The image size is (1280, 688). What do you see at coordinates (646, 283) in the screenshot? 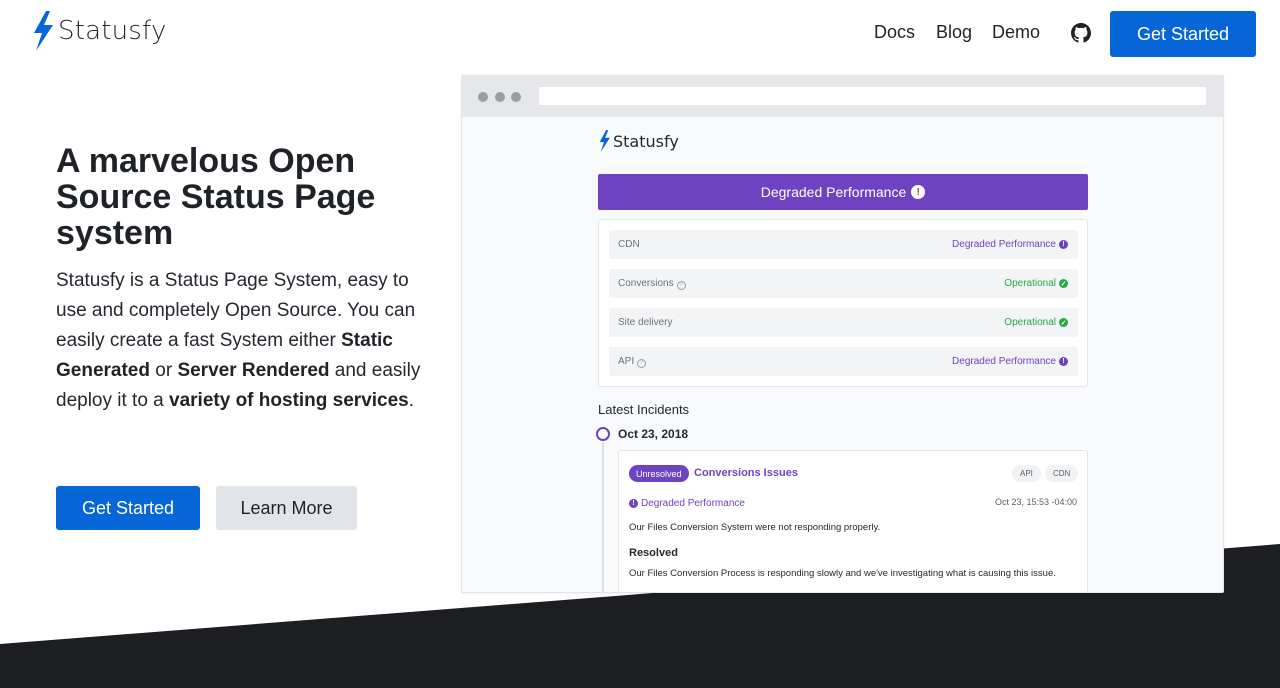
I see `service-name-text: Conversions` at bounding box center [646, 283].